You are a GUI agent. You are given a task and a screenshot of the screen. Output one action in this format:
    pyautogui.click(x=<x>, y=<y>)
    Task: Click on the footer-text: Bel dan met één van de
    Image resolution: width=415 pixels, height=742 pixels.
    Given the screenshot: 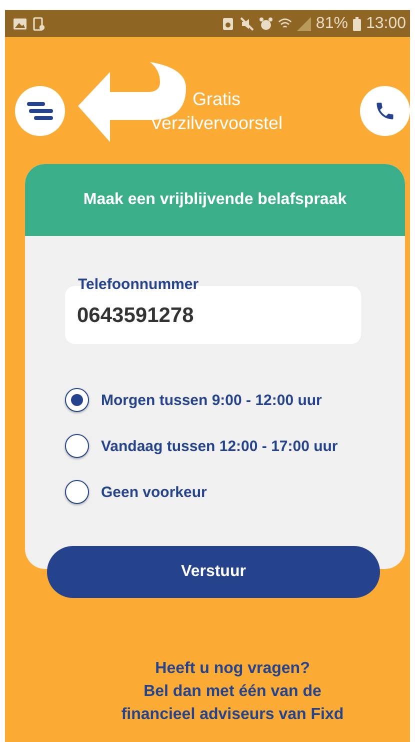 What is the action you would take?
    pyautogui.click(x=233, y=692)
    